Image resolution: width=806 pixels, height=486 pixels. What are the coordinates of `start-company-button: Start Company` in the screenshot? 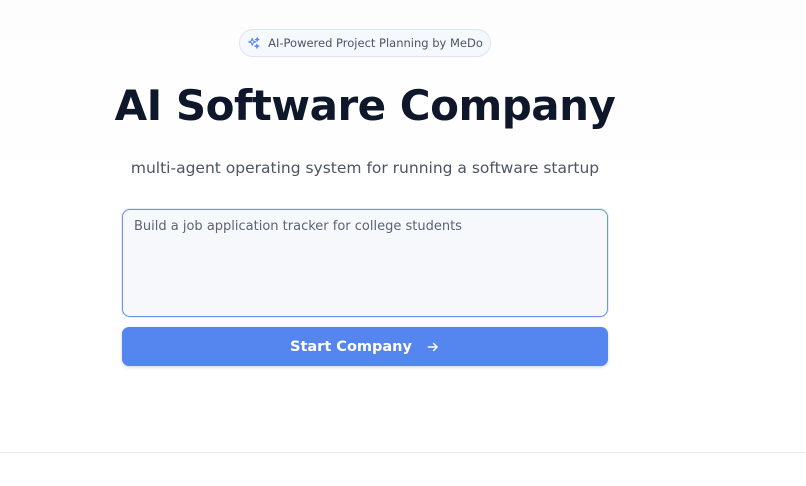 It's located at (365, 346).